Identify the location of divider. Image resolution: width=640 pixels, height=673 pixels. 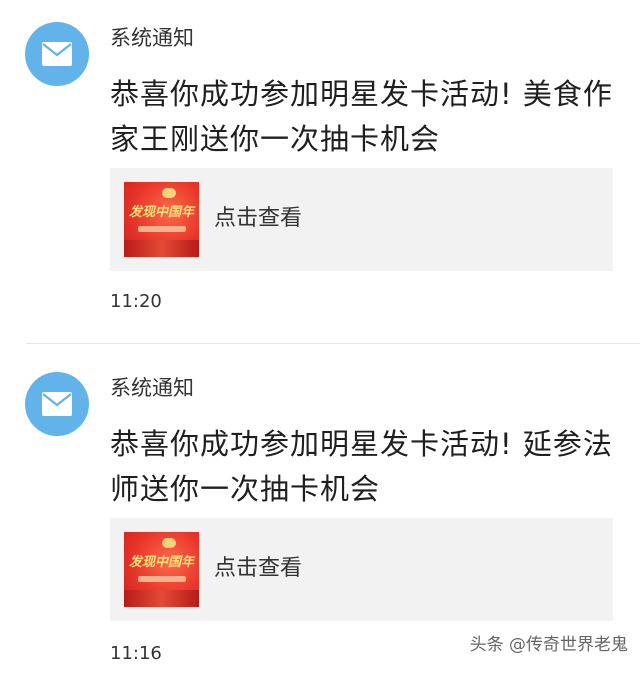
(333, 343).